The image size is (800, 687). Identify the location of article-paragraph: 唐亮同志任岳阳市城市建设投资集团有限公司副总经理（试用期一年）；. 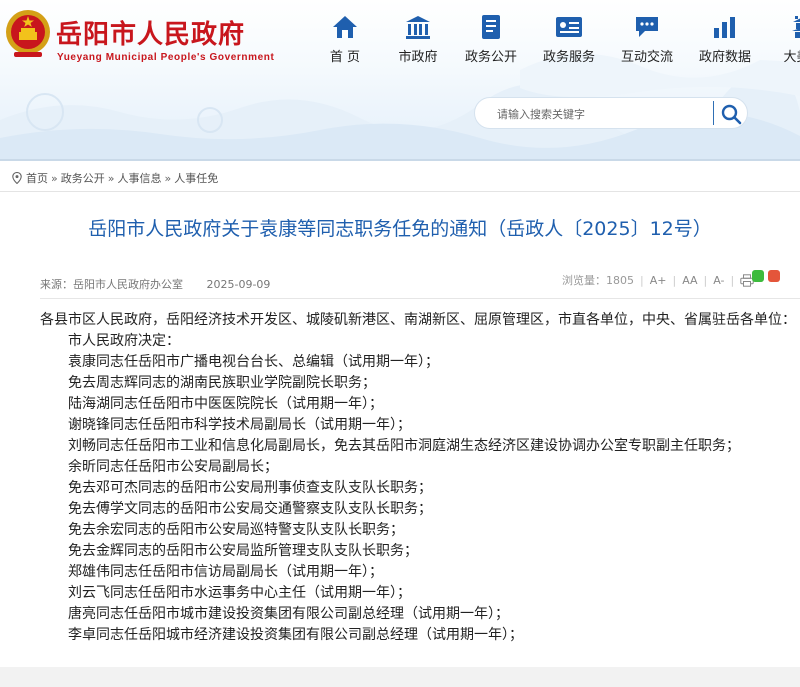
(288, 614).